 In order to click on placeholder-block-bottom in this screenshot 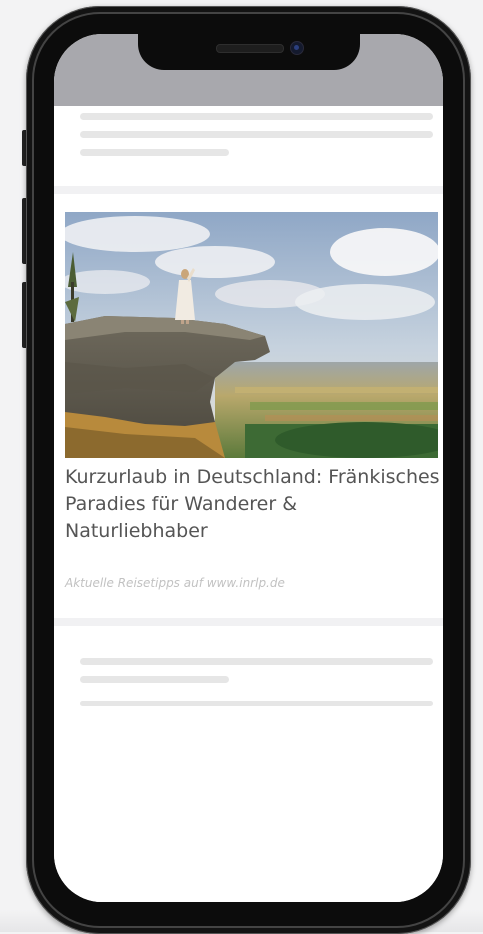, I will do `click(248, 666)`.